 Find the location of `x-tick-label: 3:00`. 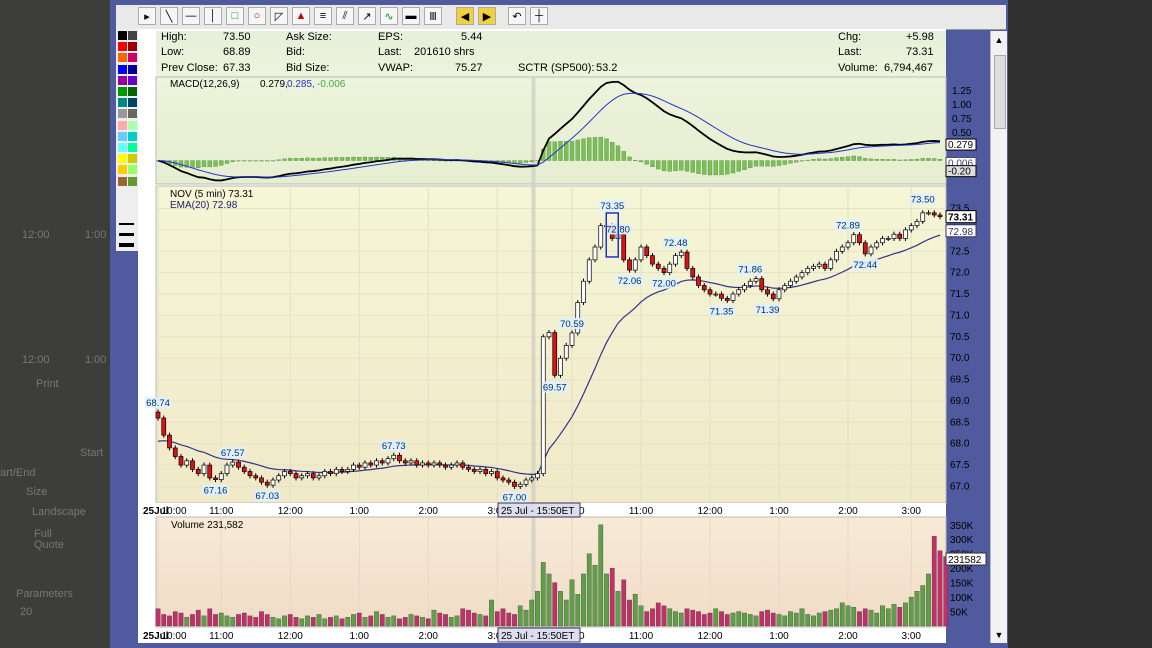

x-tick-label: 3:00 is located at coordinates (912, 636).